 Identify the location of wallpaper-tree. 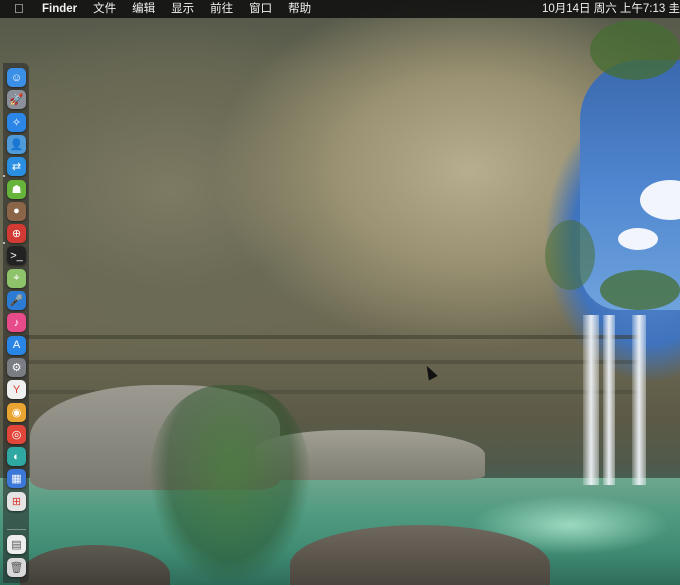
(230, 485).